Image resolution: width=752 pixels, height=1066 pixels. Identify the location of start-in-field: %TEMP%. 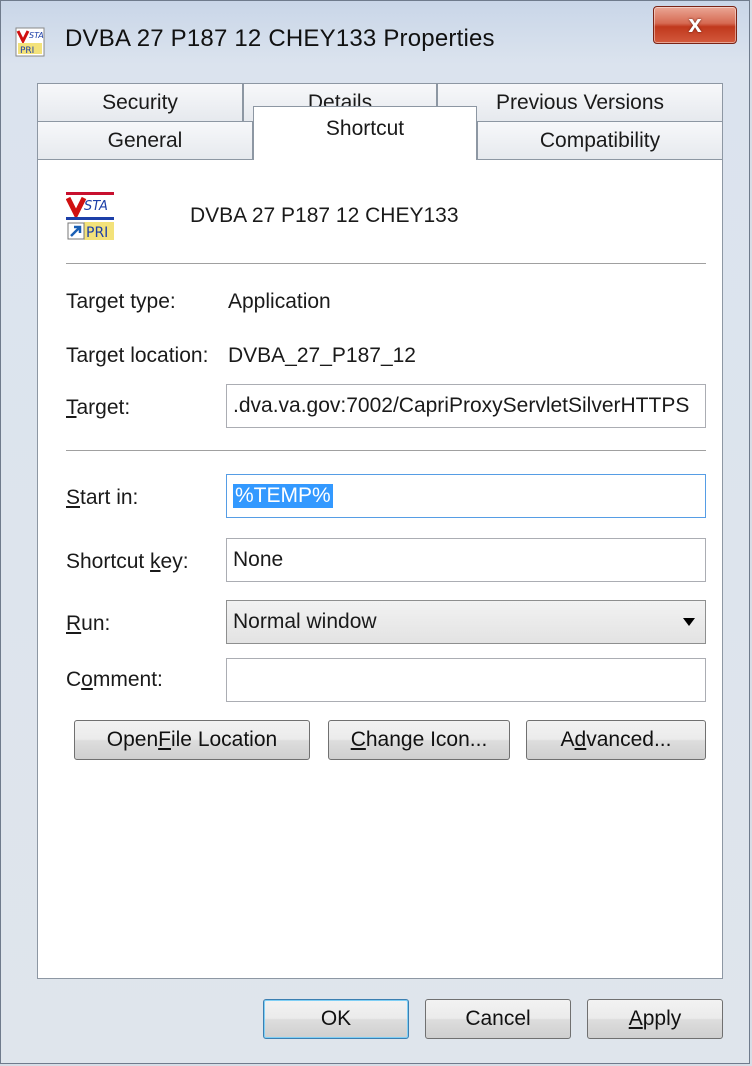
(466, 496).